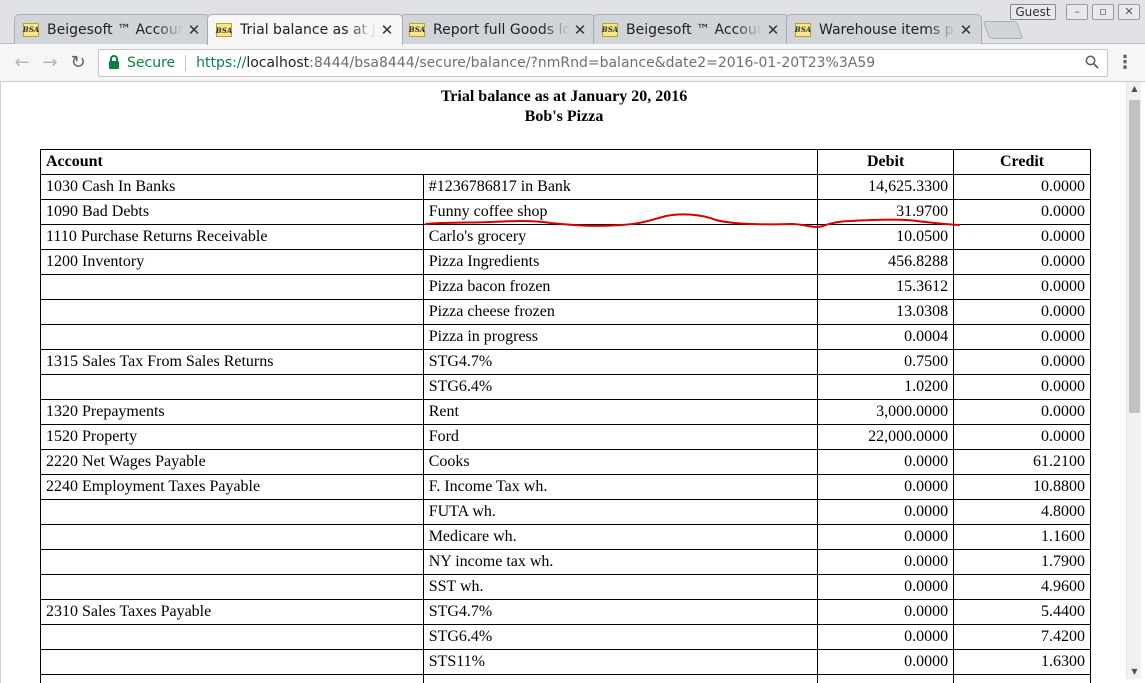 This screenshot has width=1145, height=683. I want to click on maximize-icon: ▫, so click(1103, 12).